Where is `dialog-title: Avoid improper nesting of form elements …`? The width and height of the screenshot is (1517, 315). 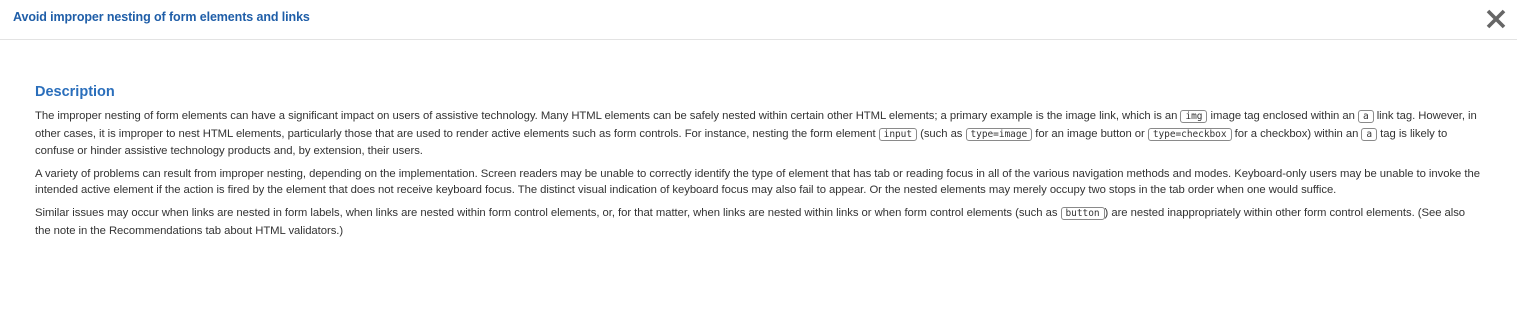
dialog-title: Avoid improper nesting of form elements … is located at coordinates (161, 17).